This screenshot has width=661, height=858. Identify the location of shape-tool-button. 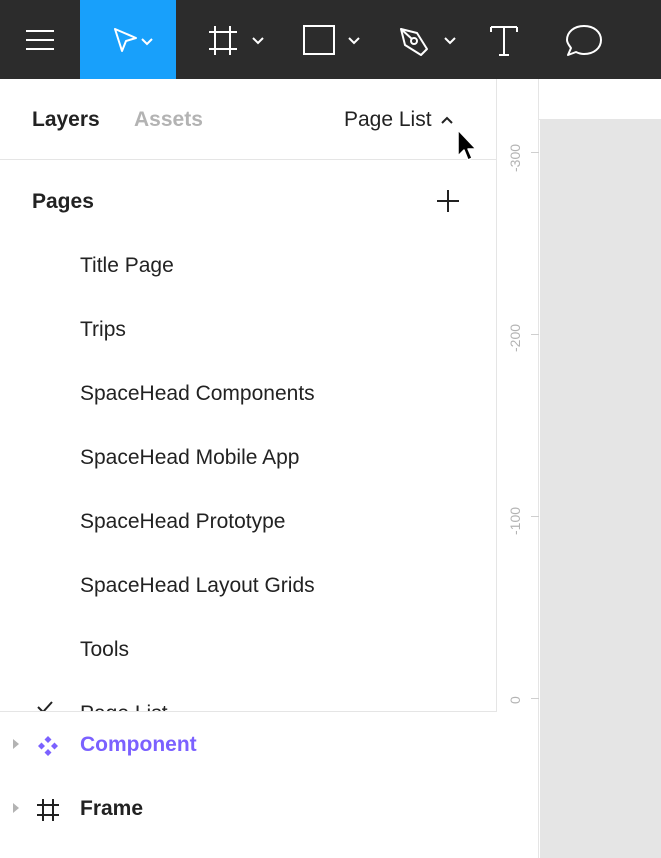
(330, 39).